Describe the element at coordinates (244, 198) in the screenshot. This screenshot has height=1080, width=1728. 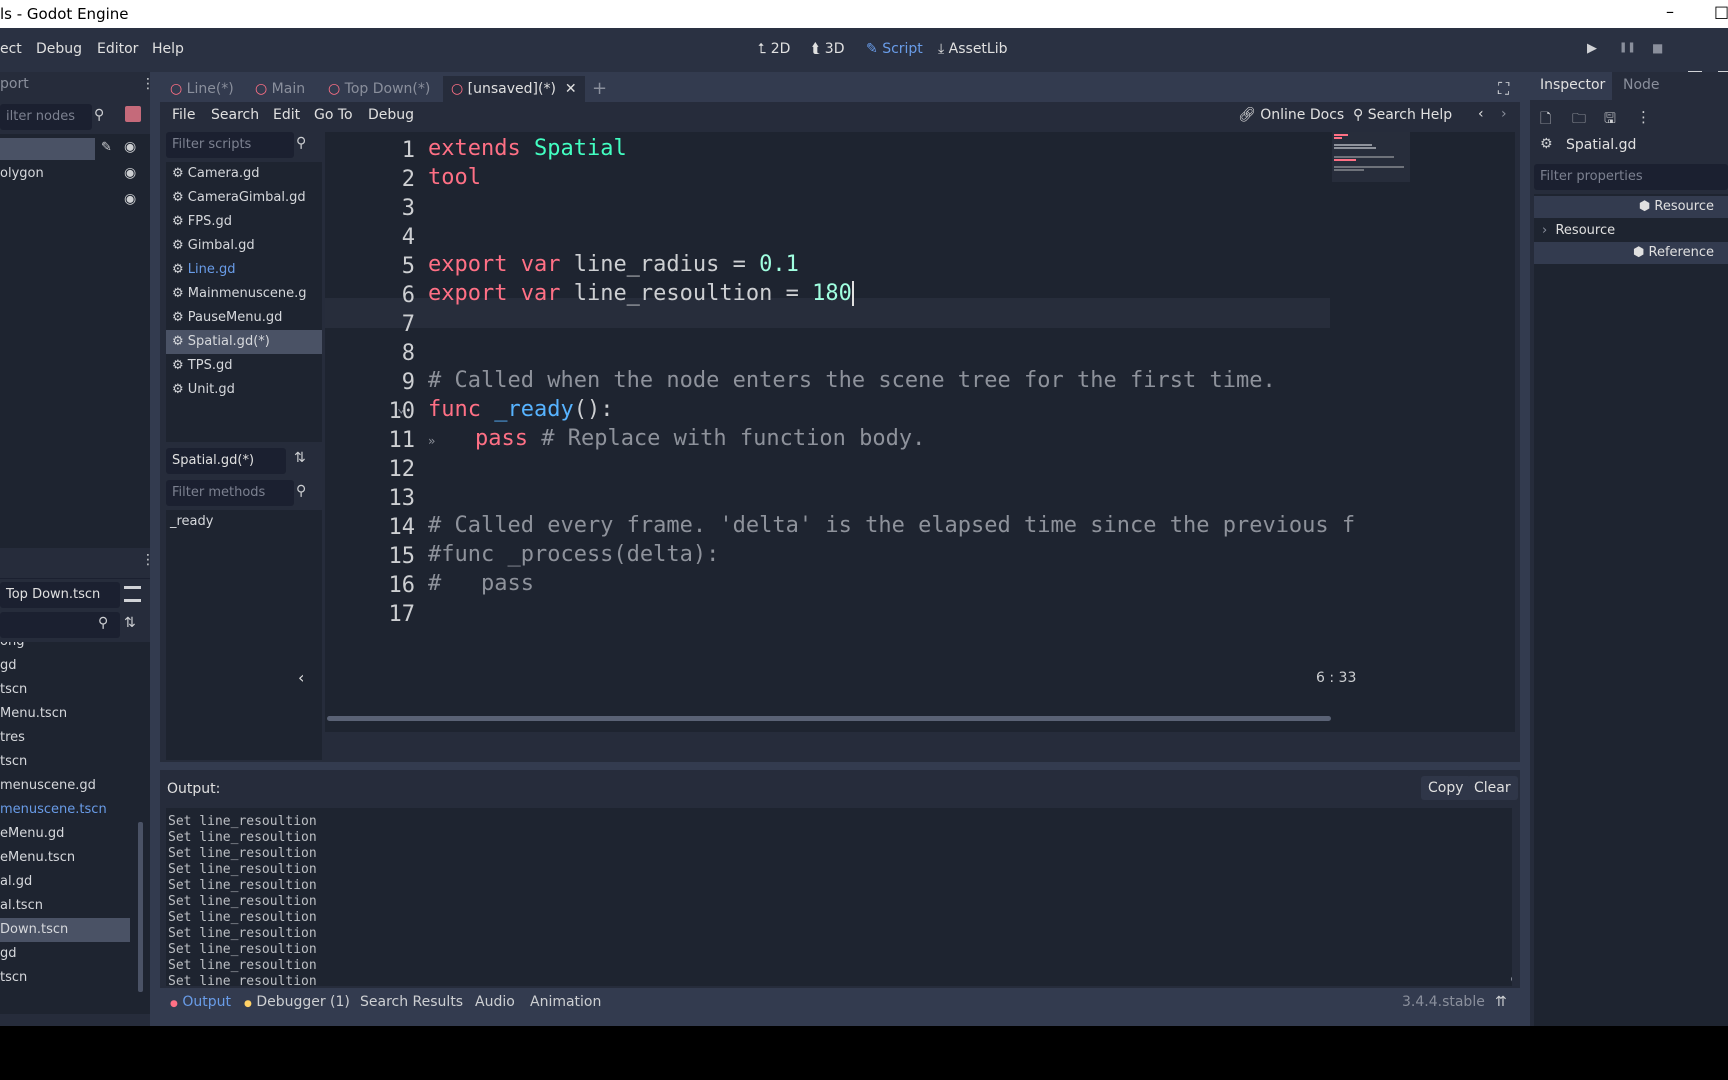
I see `script-list-item: ⚙ CameraGimbal.gd` at that location.